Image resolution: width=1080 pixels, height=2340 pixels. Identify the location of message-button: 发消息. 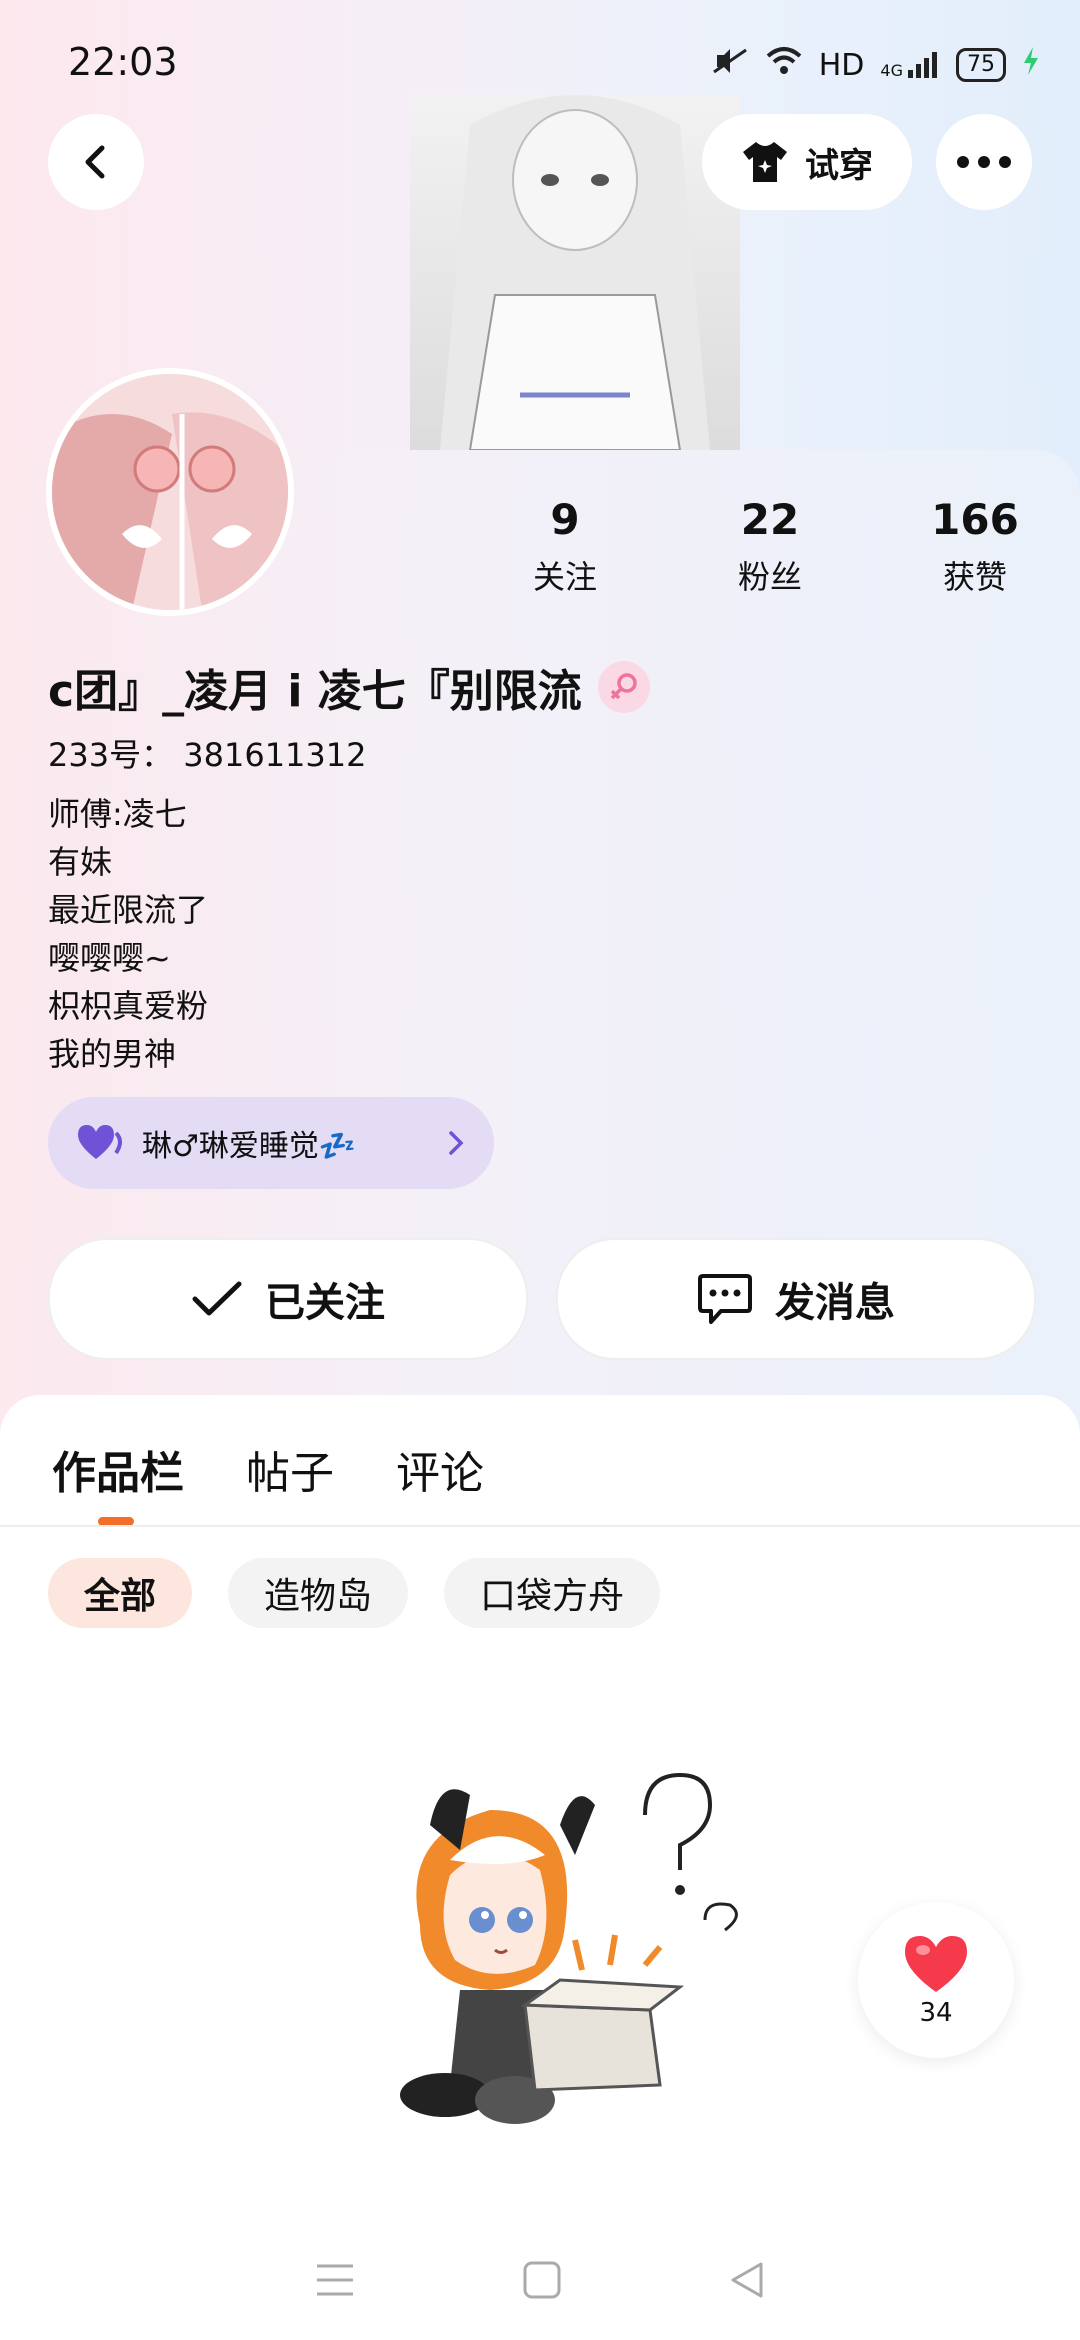
(796, 1299).